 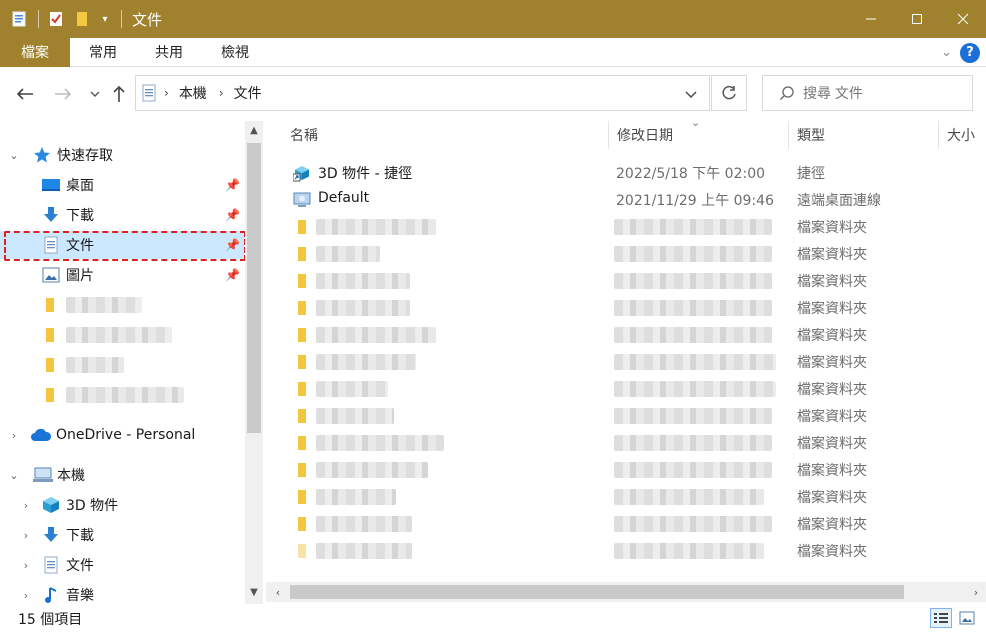 I want to click on maximize-button, so click(x=917, y=19).